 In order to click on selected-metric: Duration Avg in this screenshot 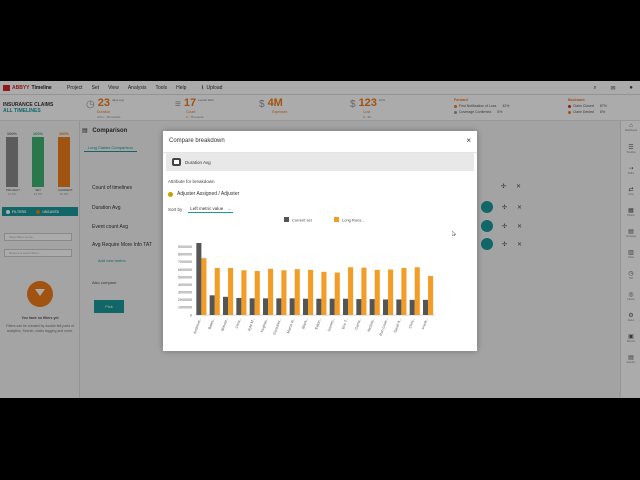, I will do `click(320, 162)`.